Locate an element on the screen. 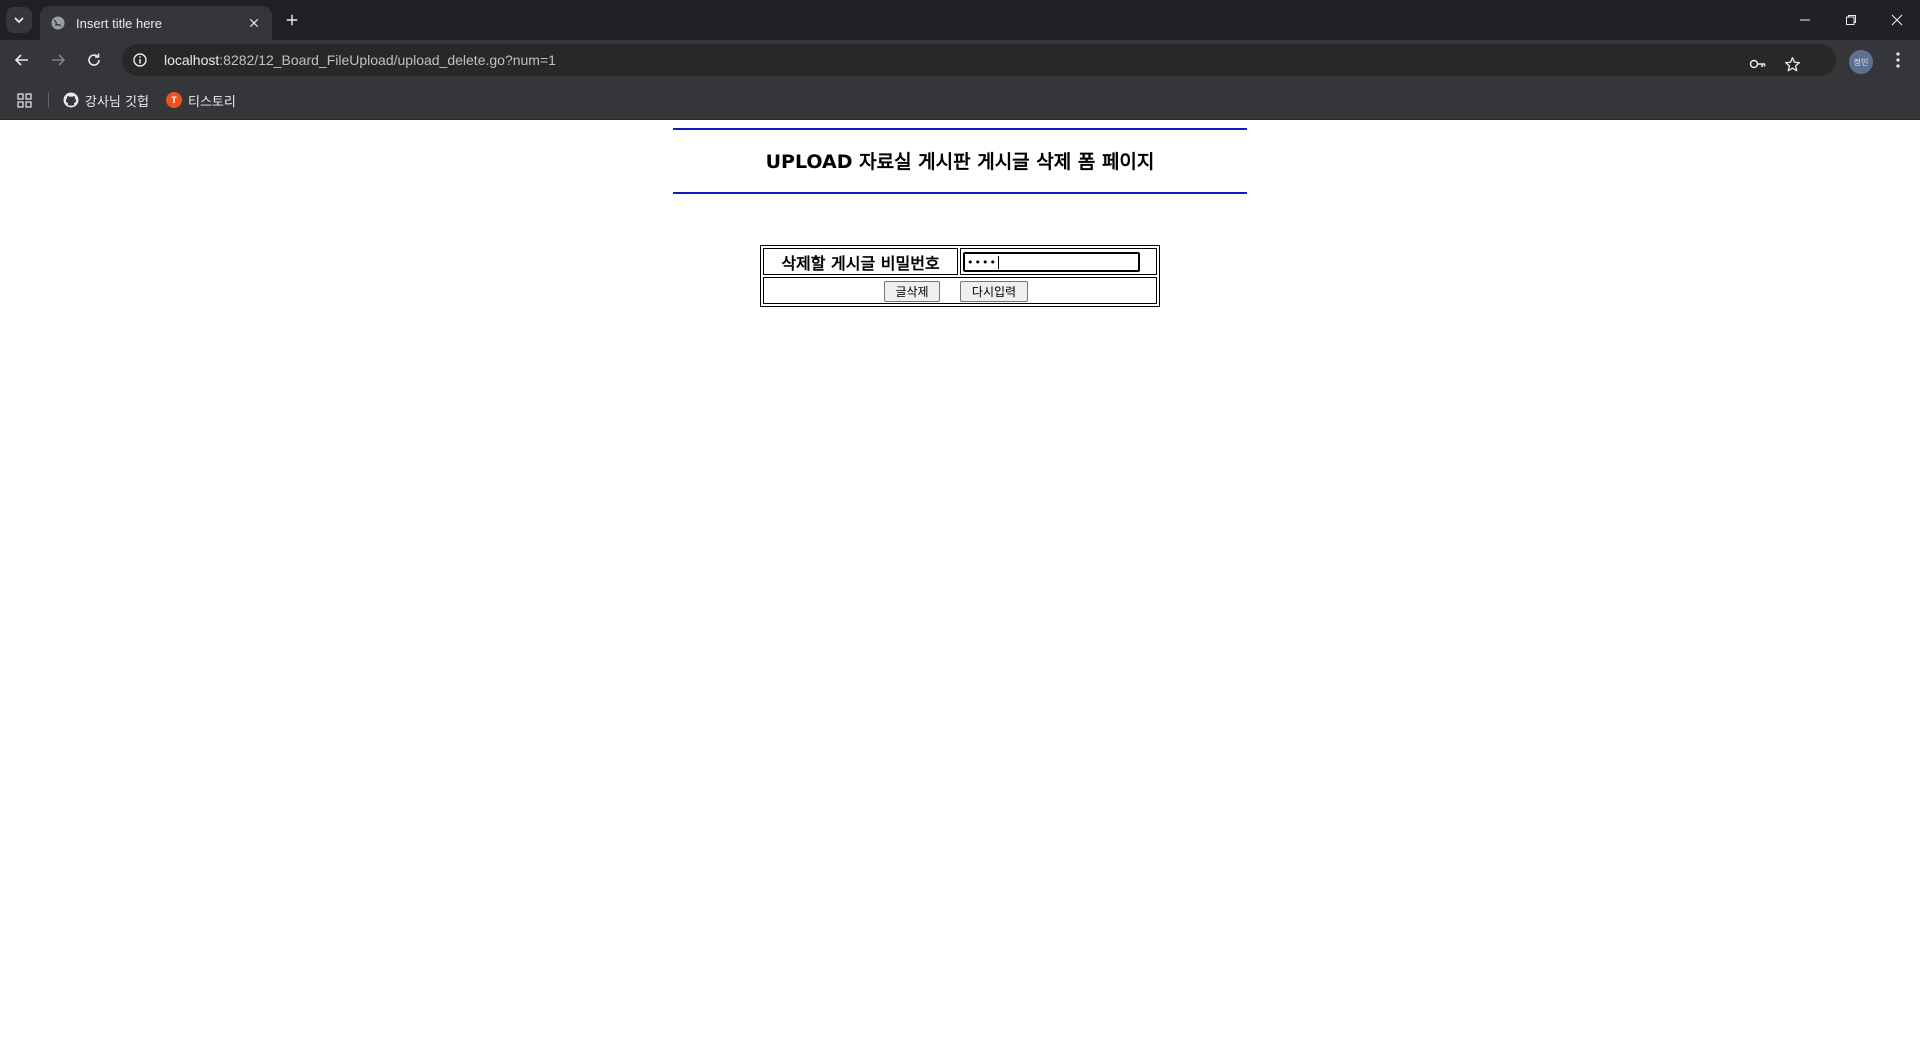 Image resolution: width=1920 pixels, height=1040 pixels. delete-form-table: 삭제할 게시글 비밀번호 •••• 글삭제 다시입력 is located at coordinates (960, 276).